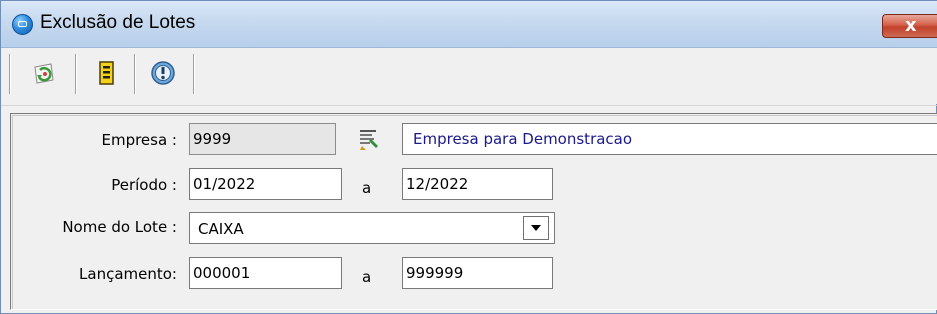  Describe the element at coordinates (262, 139) in the screenshot. I see `empresa-code-field: 9999` at that location.